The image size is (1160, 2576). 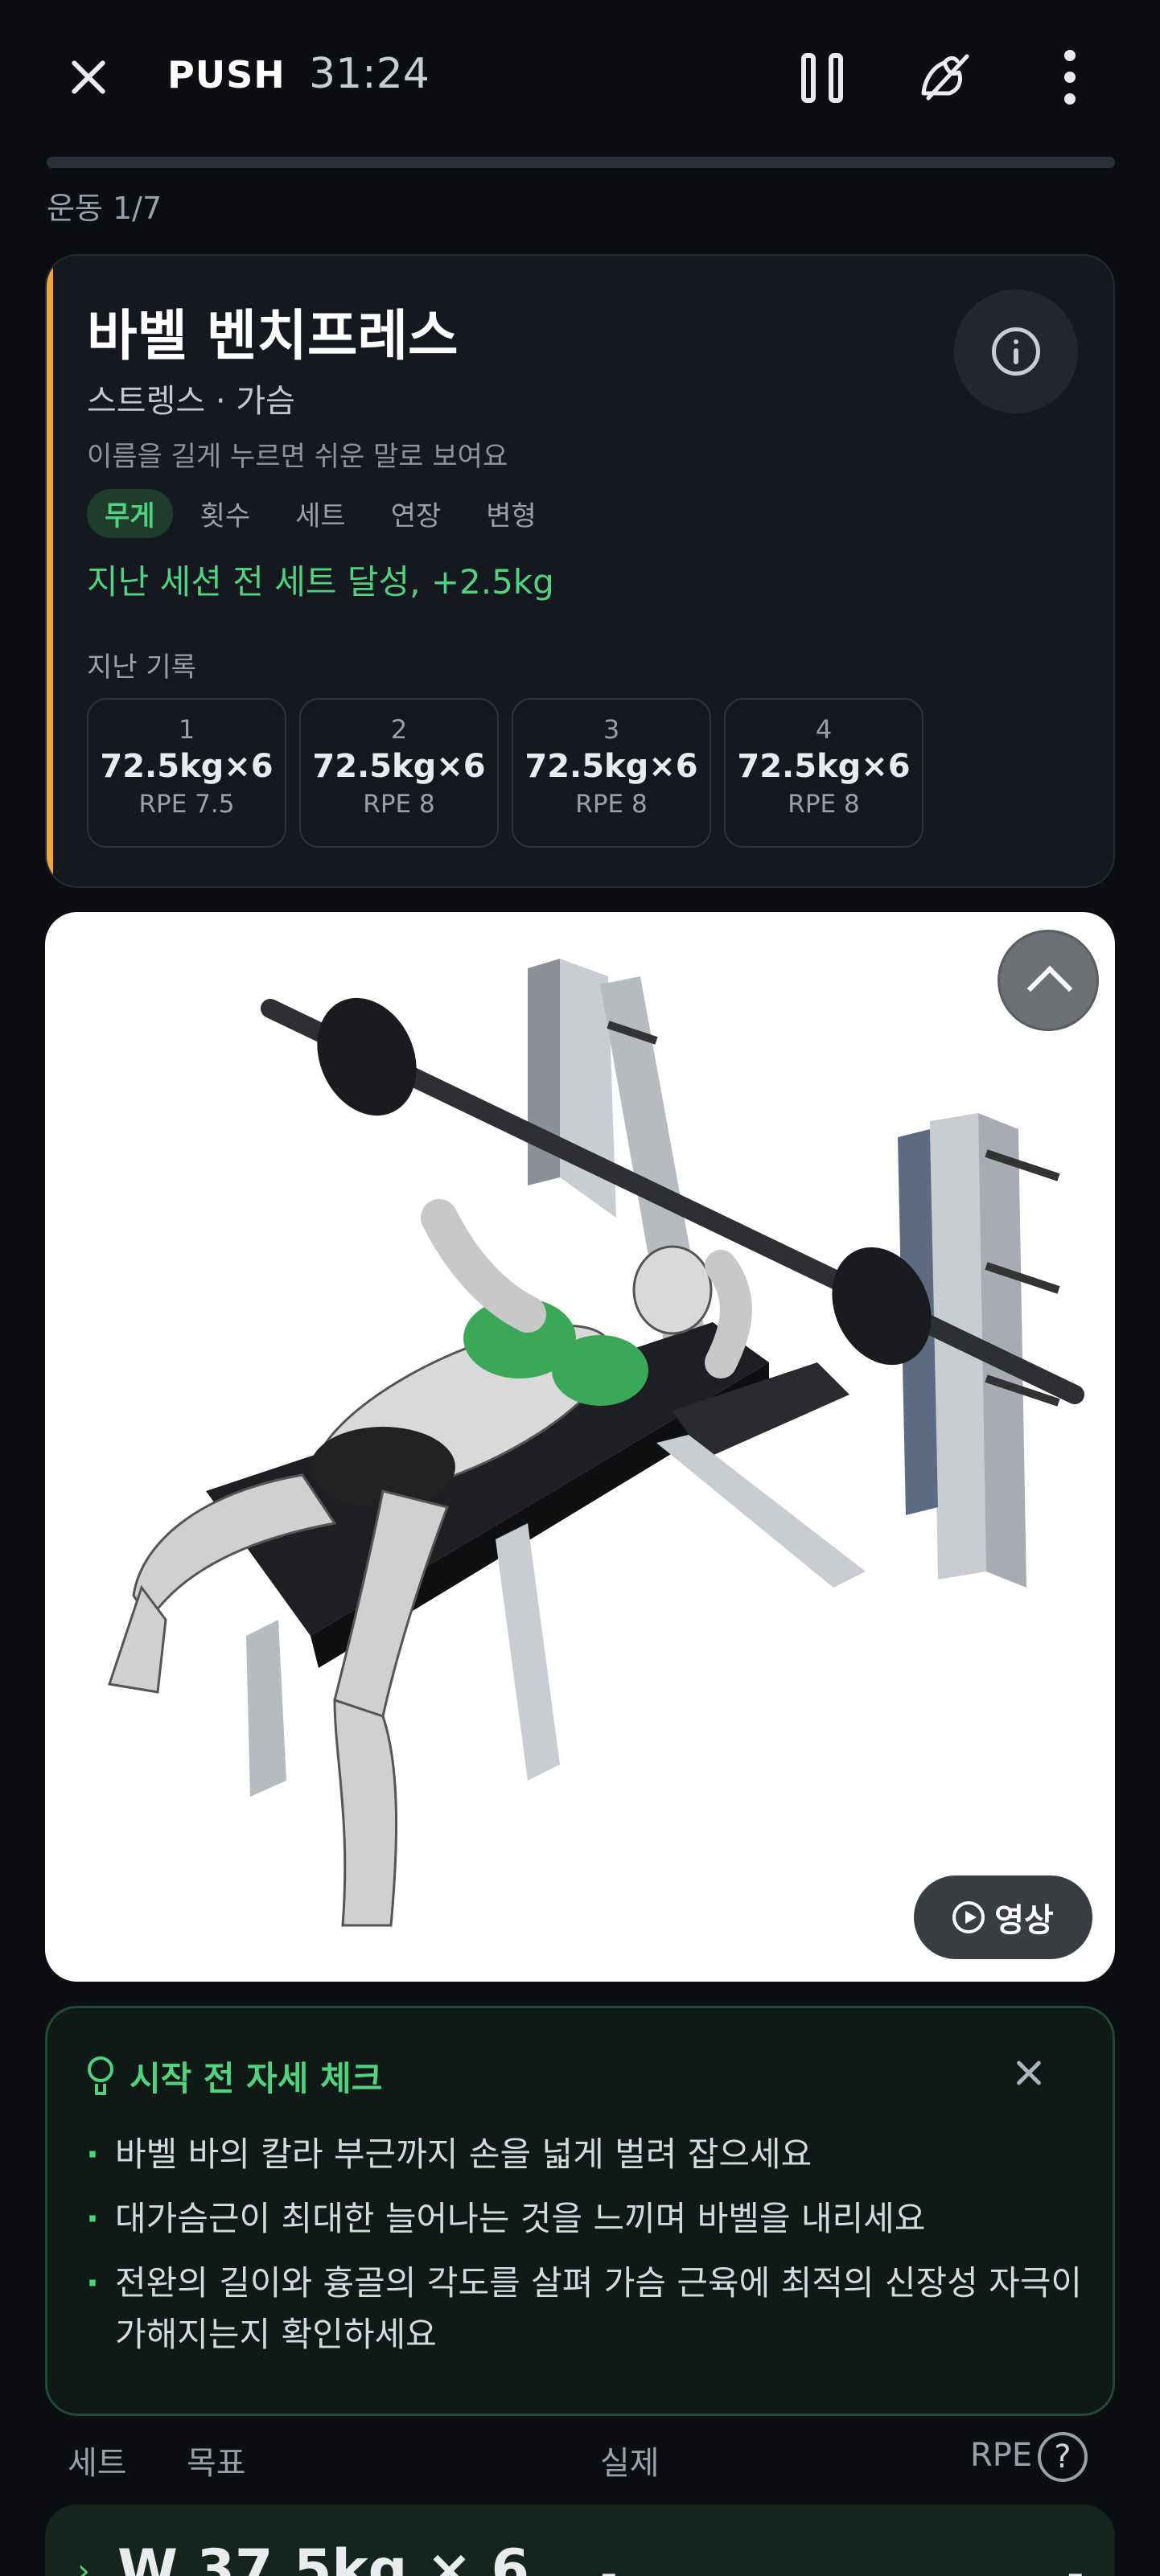 What do you see at coordinates (104, 208) in the screenshot?
I see `exercise-counter: 운동 1/7` at bounding box center [104, 208].